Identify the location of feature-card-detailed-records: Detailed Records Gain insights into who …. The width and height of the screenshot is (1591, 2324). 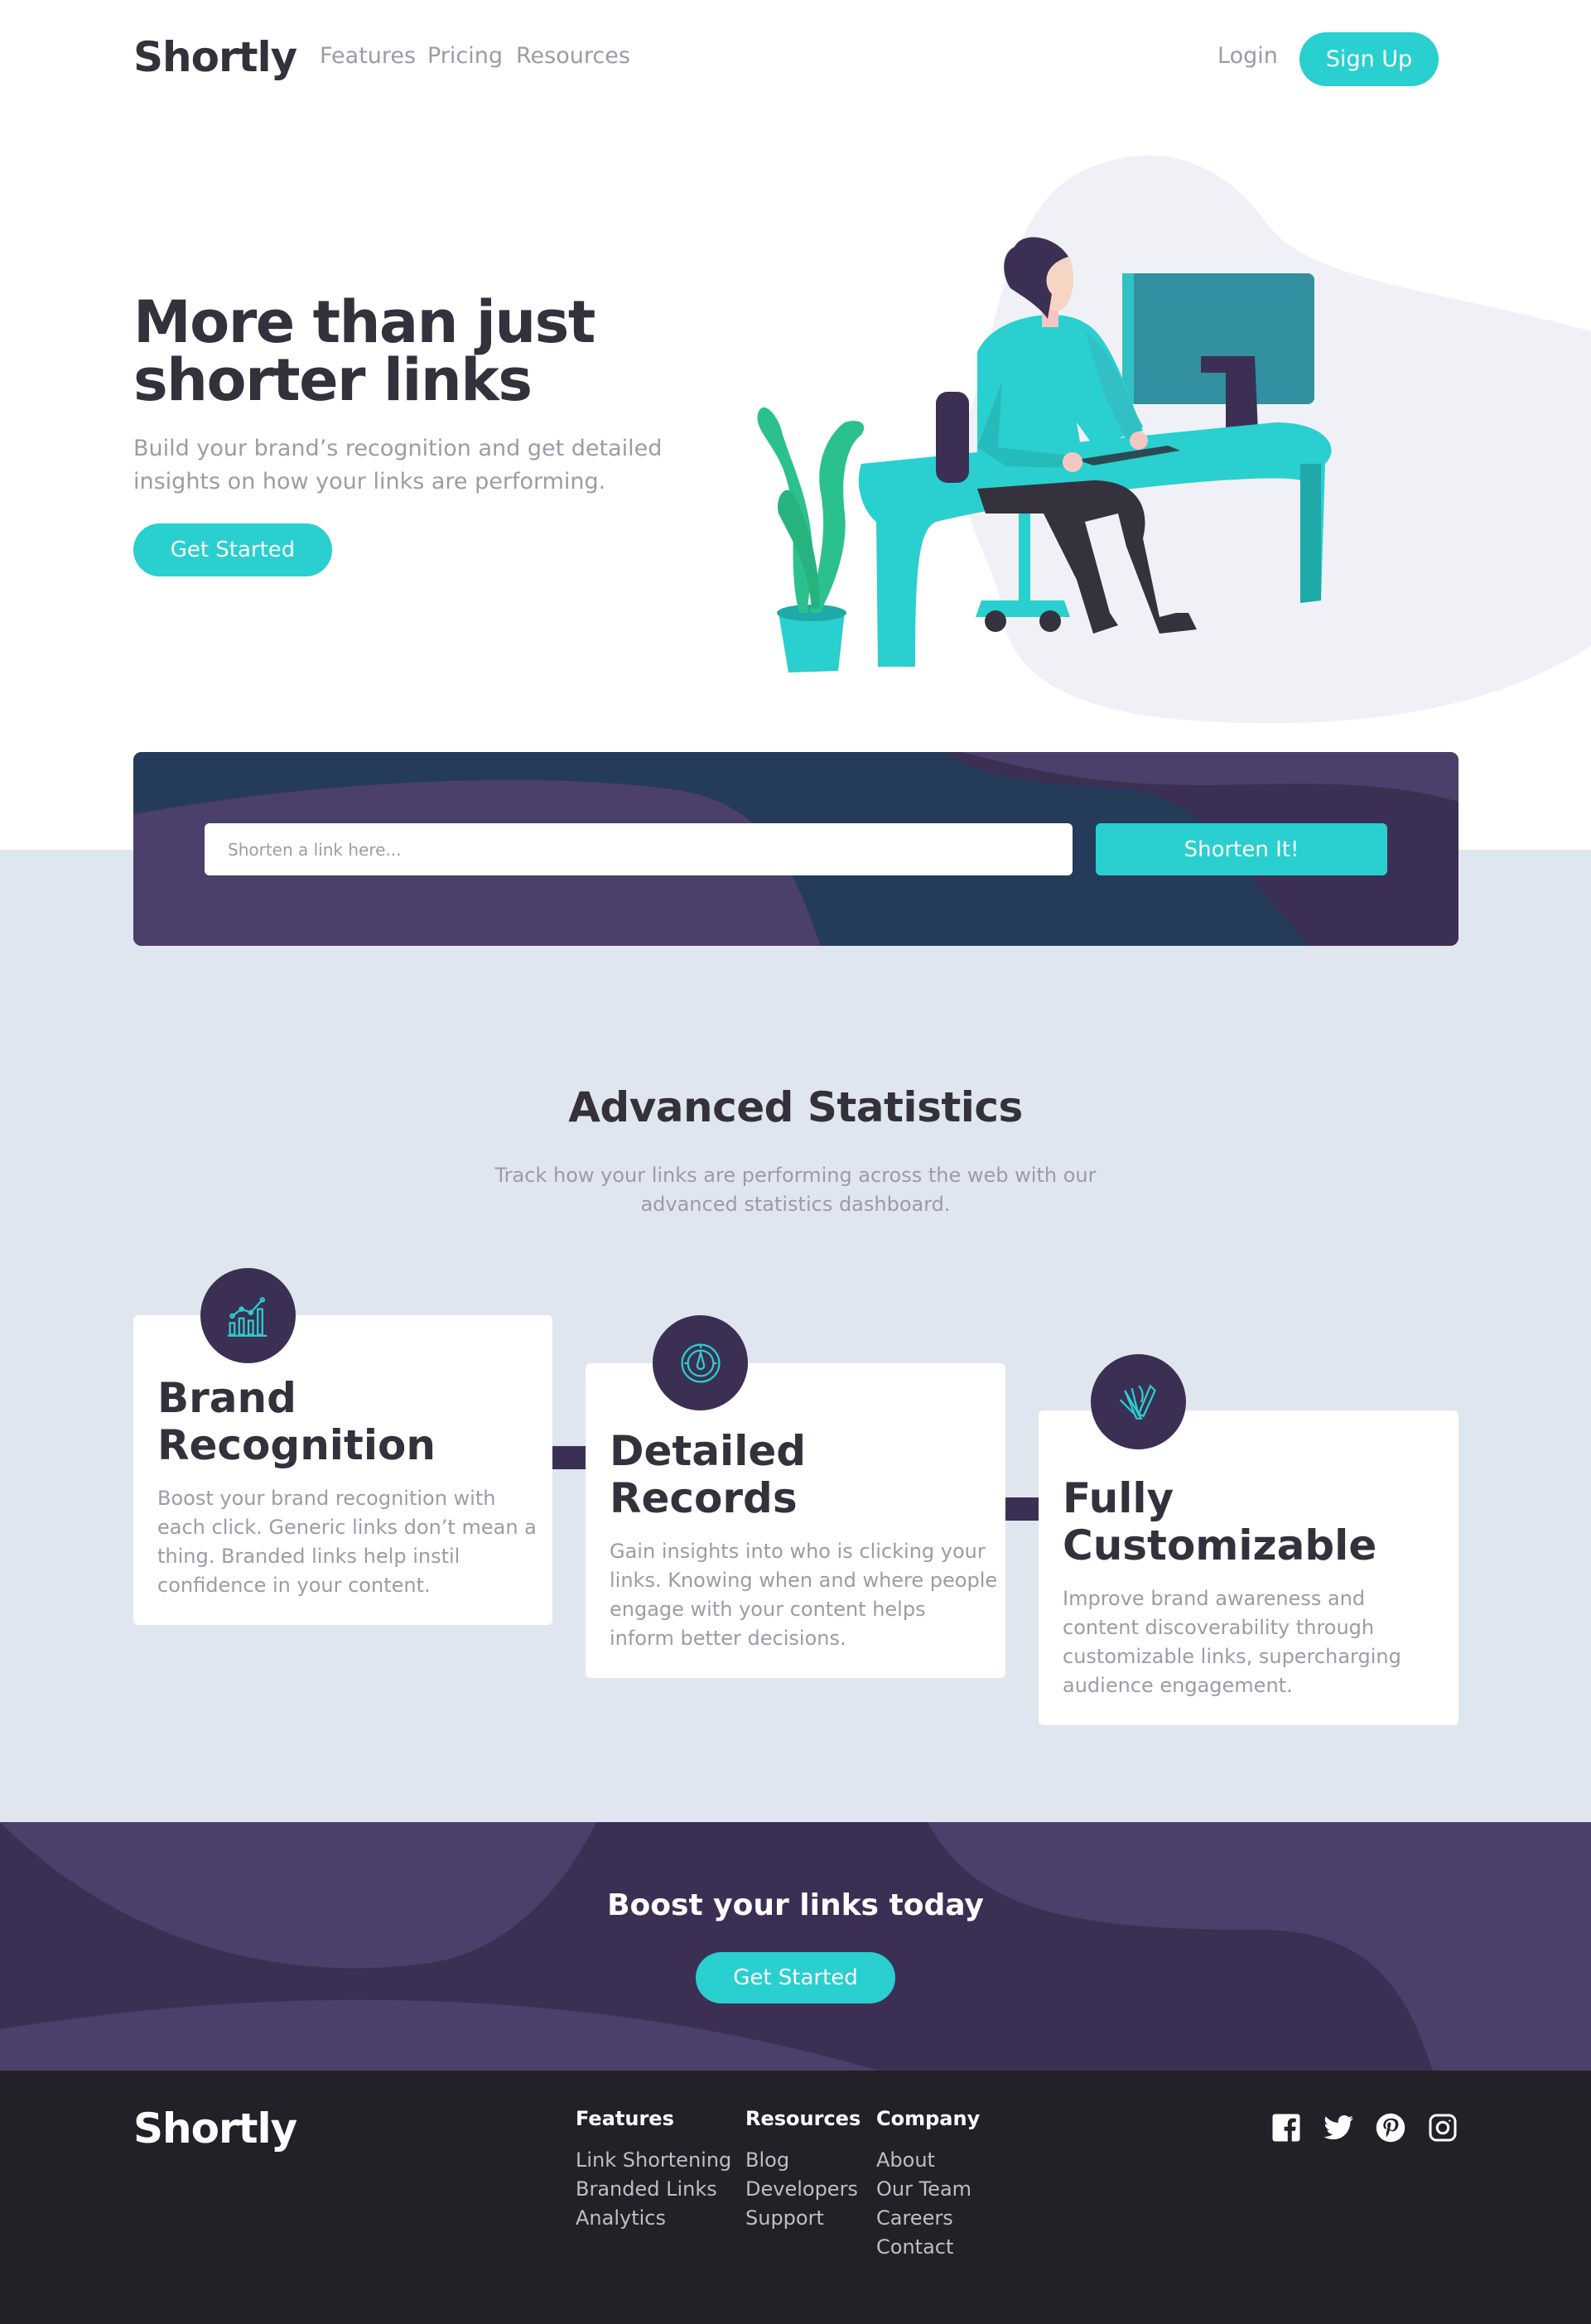
(796, 1520).